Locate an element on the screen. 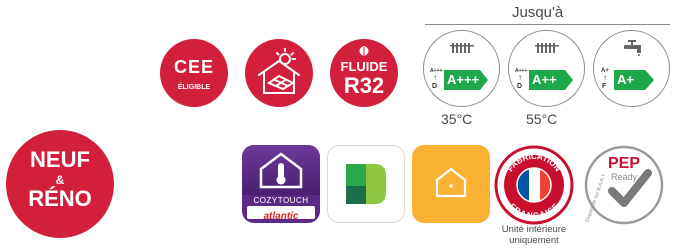  energy-rating-arrow: A+ is located at coordinates (634, 80).